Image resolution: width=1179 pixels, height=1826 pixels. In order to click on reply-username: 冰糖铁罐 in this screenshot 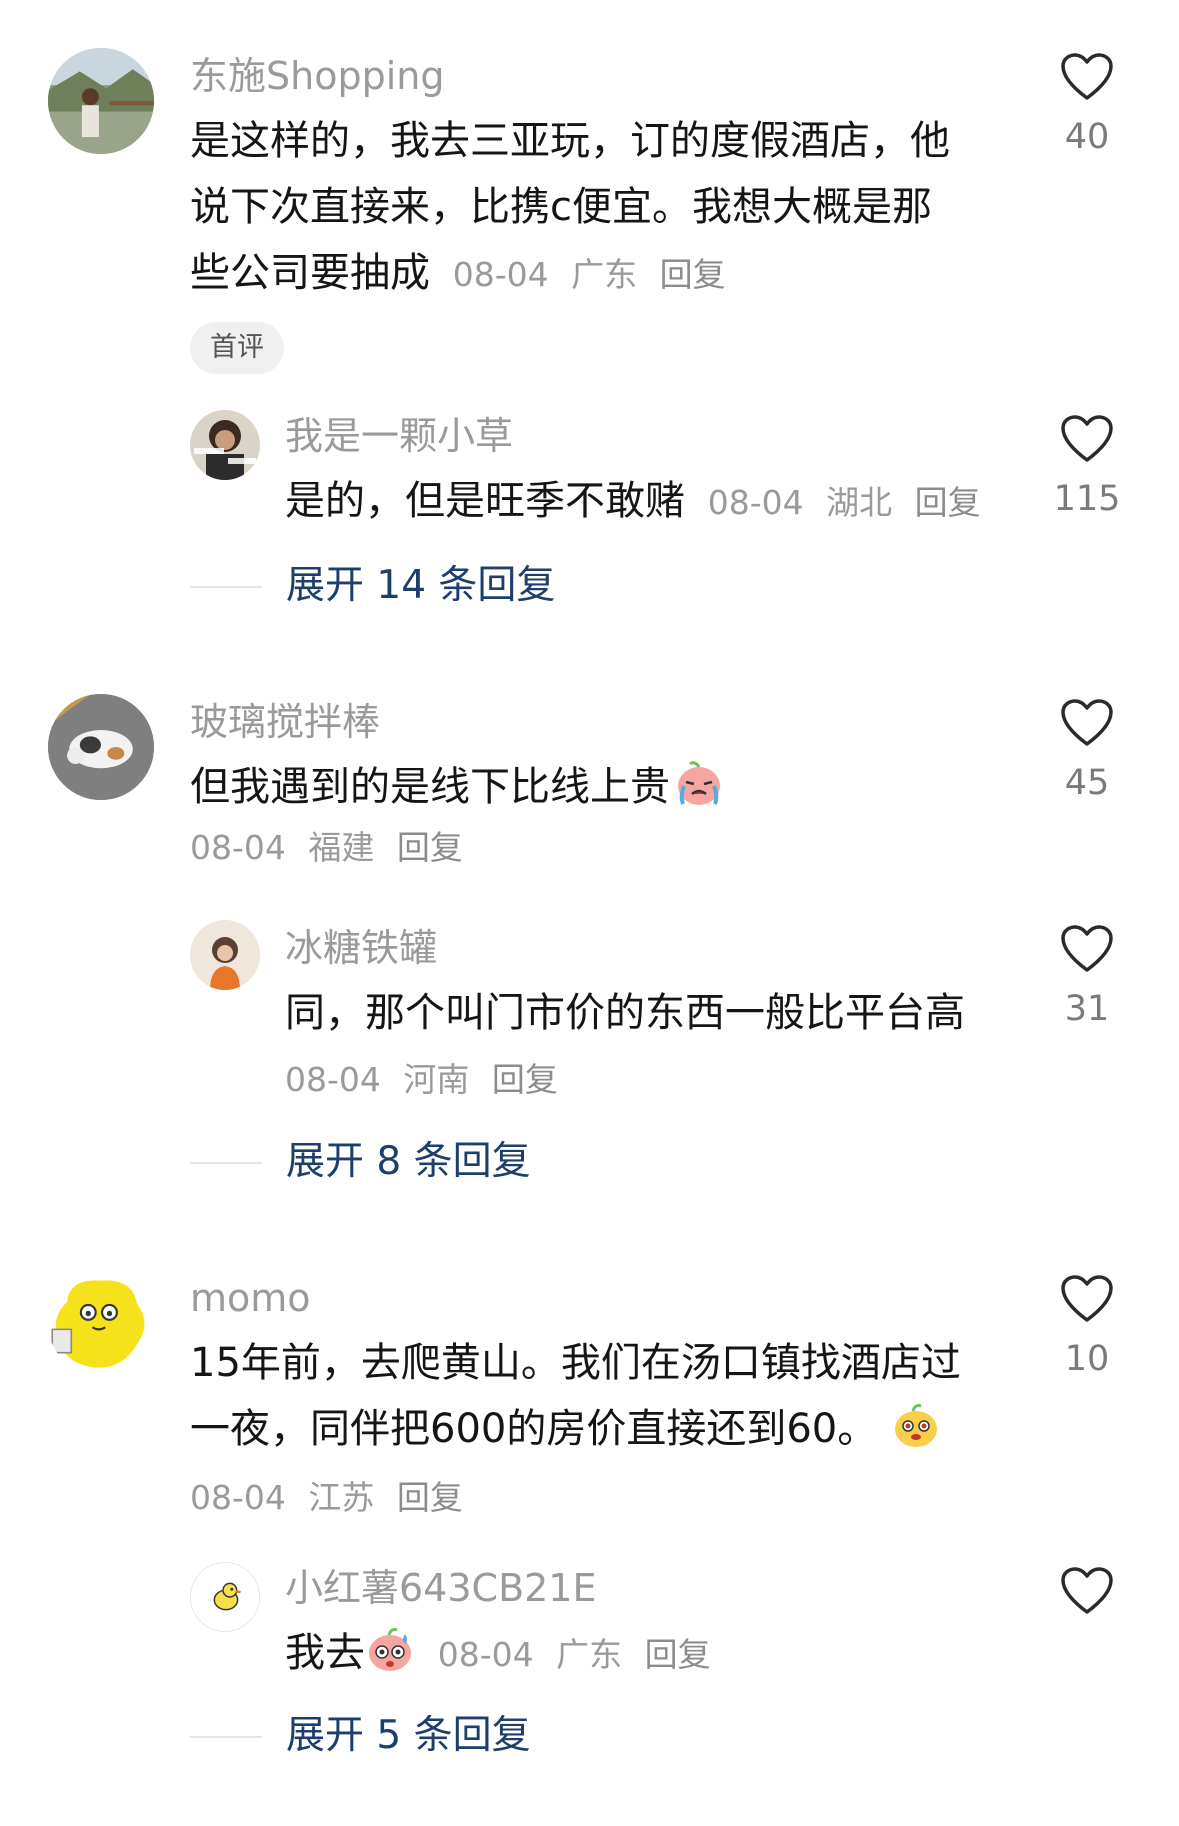, I will do `click(361, 948)`.